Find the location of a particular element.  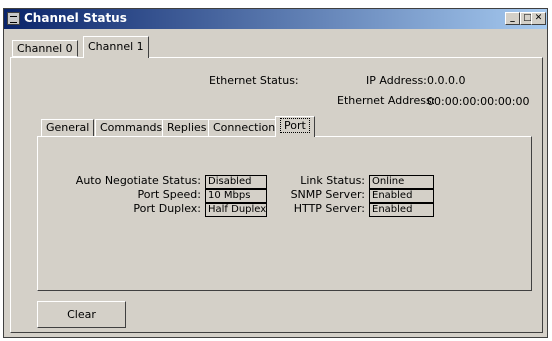

snmp-server-field: Enabled is located at coordinates (401, 196).